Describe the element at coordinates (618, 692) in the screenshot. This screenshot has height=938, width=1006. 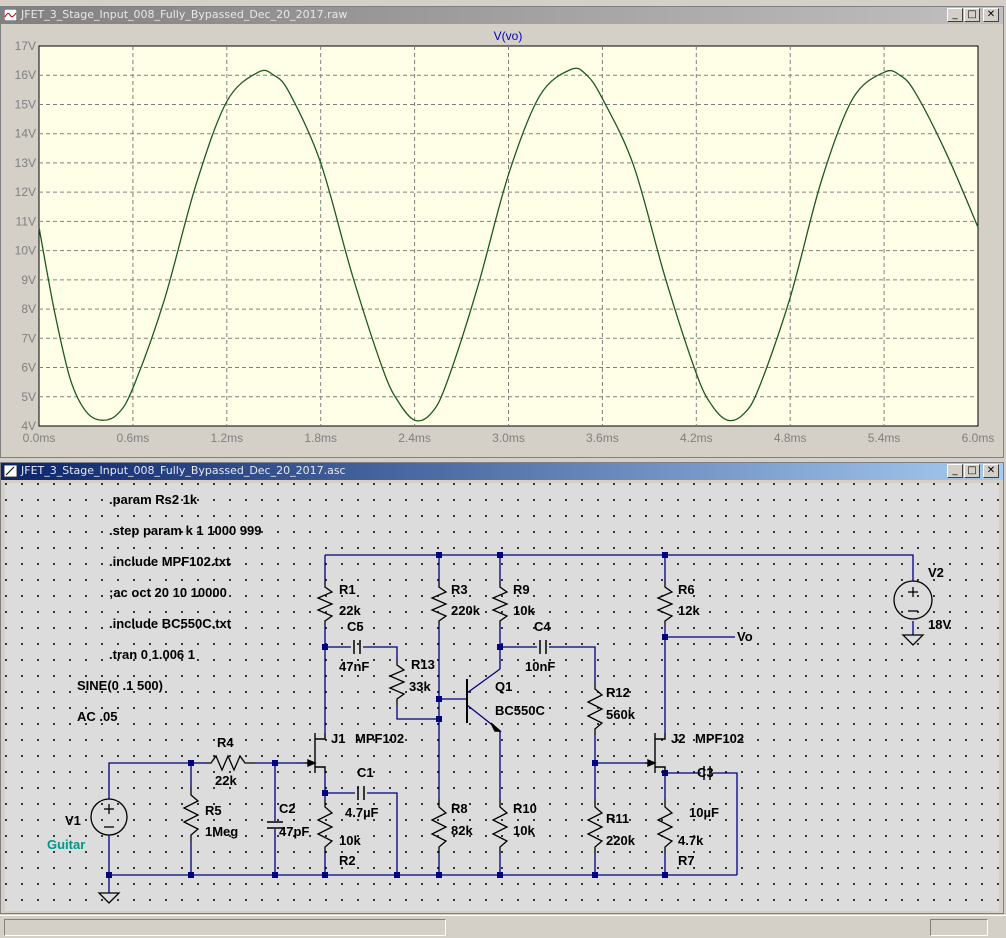
I see `label-r12: R12` at that location.